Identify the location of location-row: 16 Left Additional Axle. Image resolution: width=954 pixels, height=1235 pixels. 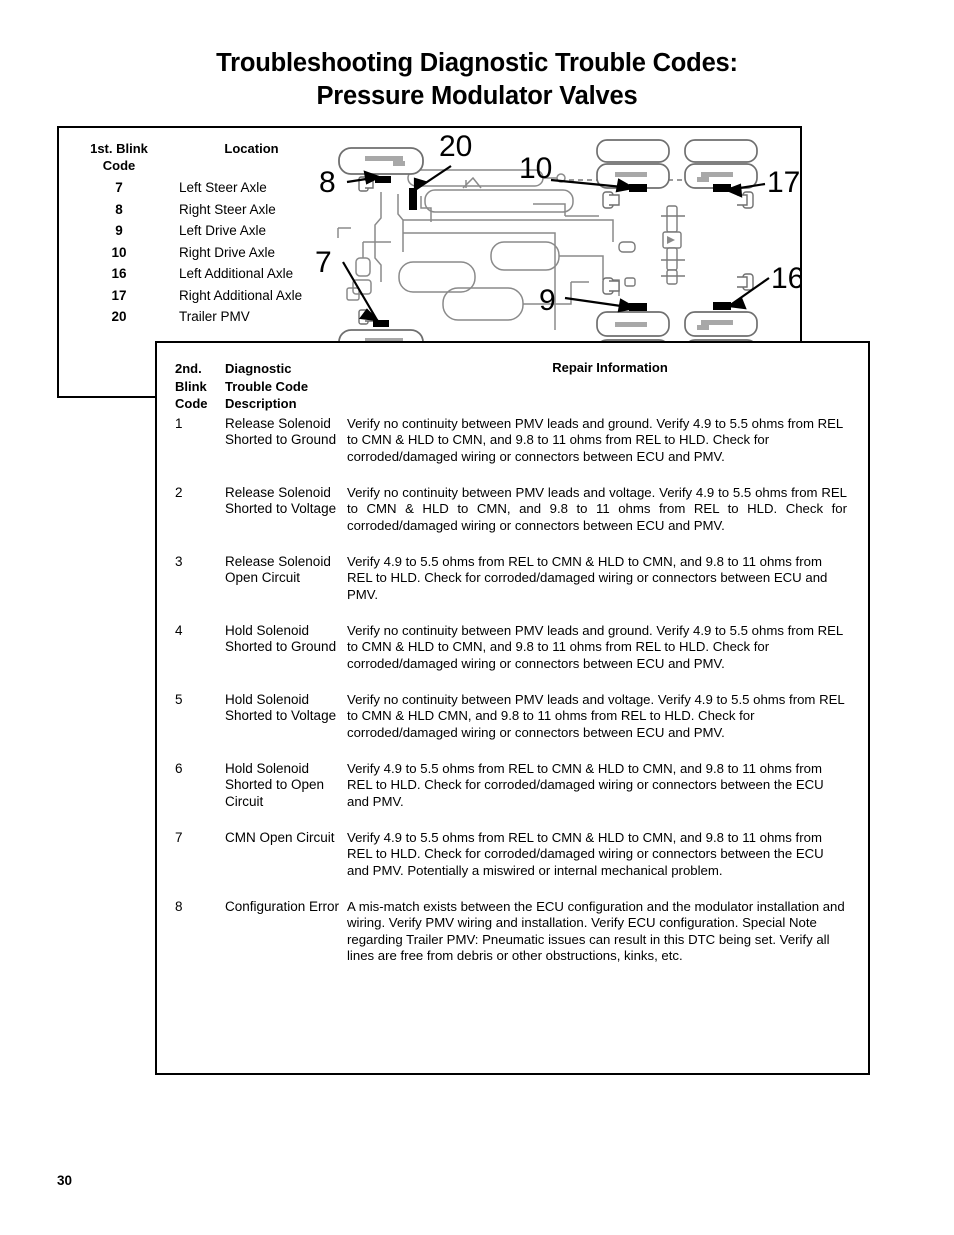
(193, 277).